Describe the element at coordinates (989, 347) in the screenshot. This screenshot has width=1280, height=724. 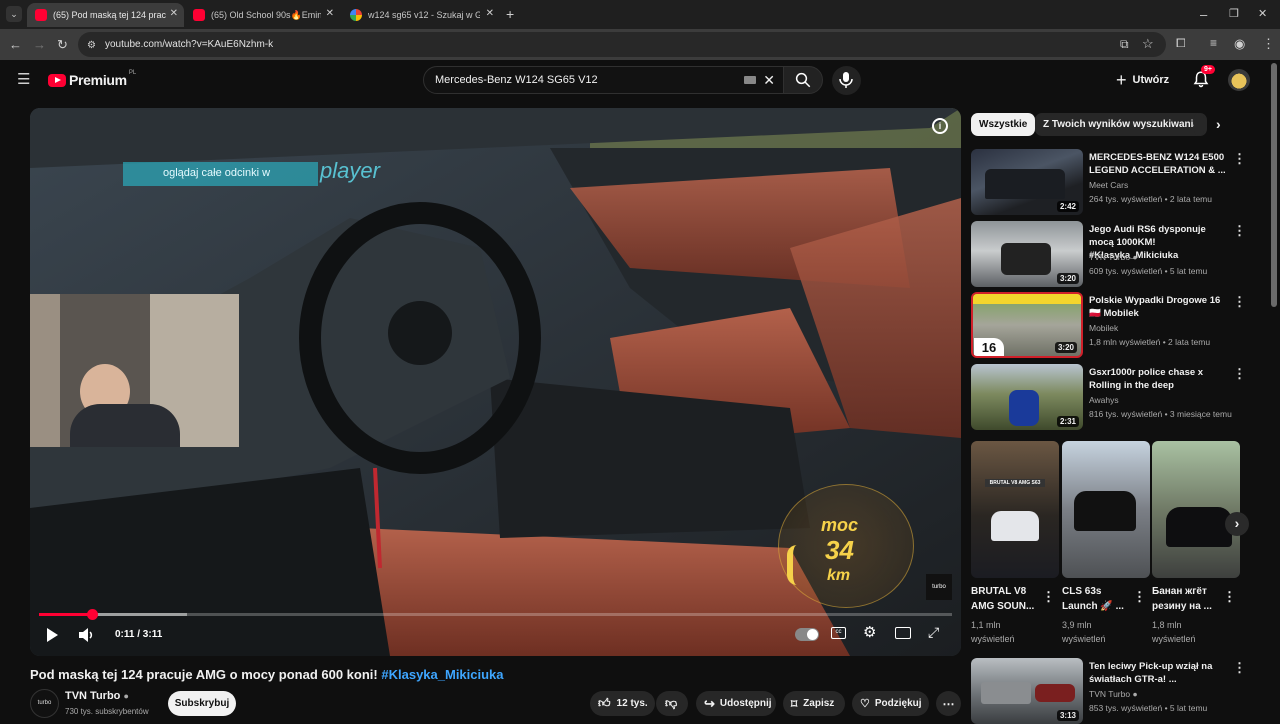
I see `episode-number-badge: 16` at that location.